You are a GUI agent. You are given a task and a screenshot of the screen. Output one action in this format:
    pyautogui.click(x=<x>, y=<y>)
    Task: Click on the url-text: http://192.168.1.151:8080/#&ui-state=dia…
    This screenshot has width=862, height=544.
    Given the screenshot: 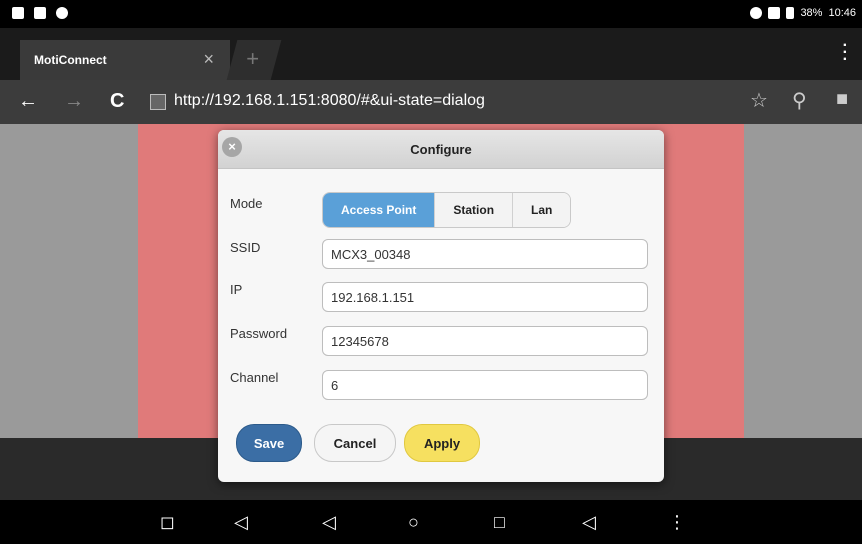 What is the action you would take?
    pyautogui.click(x=329, y=101)
    